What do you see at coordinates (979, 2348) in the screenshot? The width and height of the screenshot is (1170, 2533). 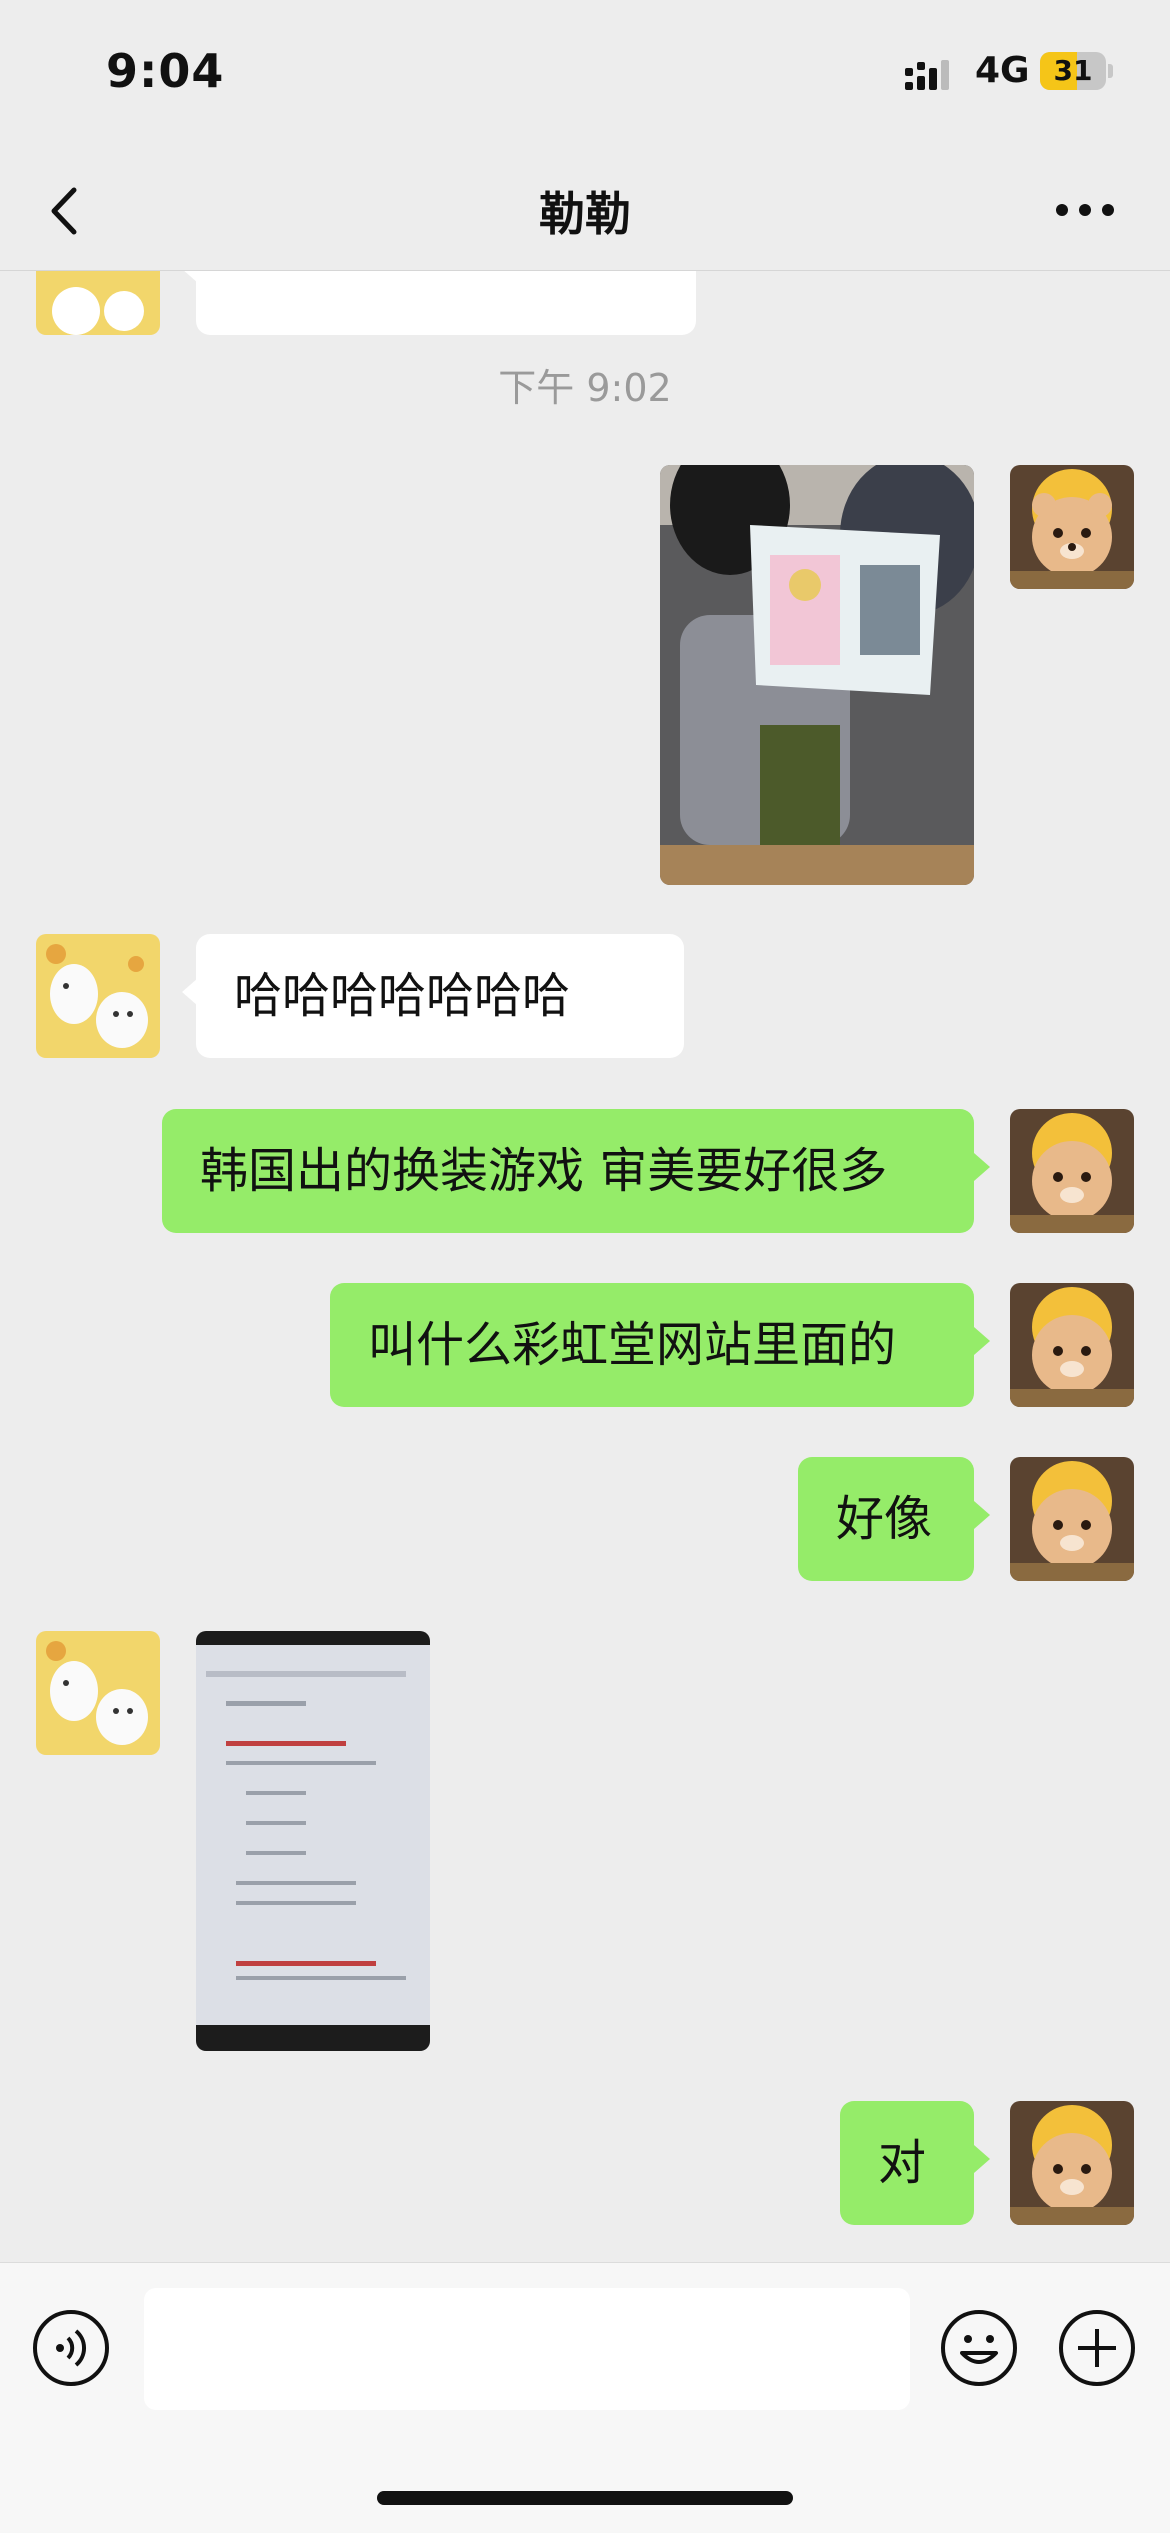 I see `emoji-icon` at bounding box center [979, 2348].